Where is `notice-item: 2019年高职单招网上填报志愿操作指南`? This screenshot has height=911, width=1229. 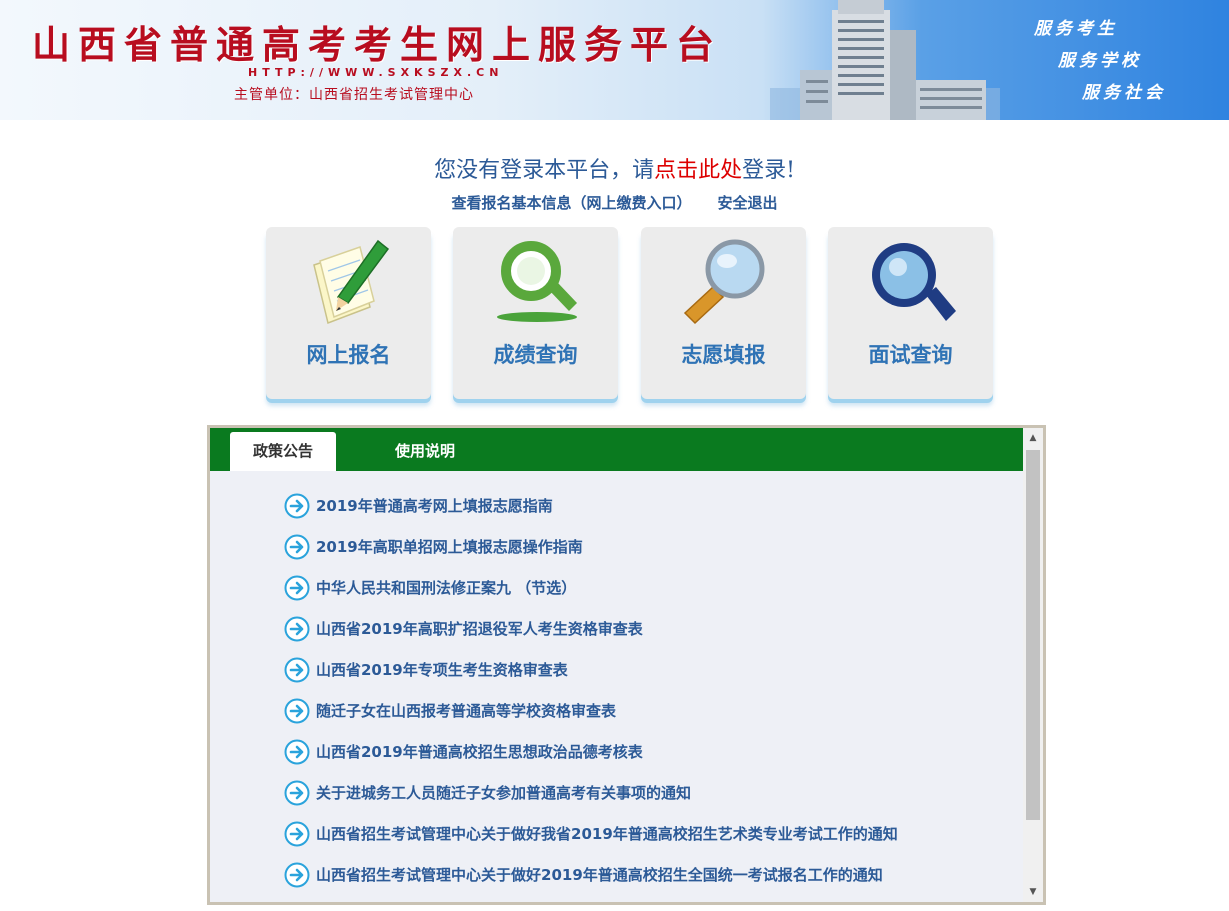
notice-item: 2019年高职单招网上填报志愿操作指南 is located at coordinates (644, 546).